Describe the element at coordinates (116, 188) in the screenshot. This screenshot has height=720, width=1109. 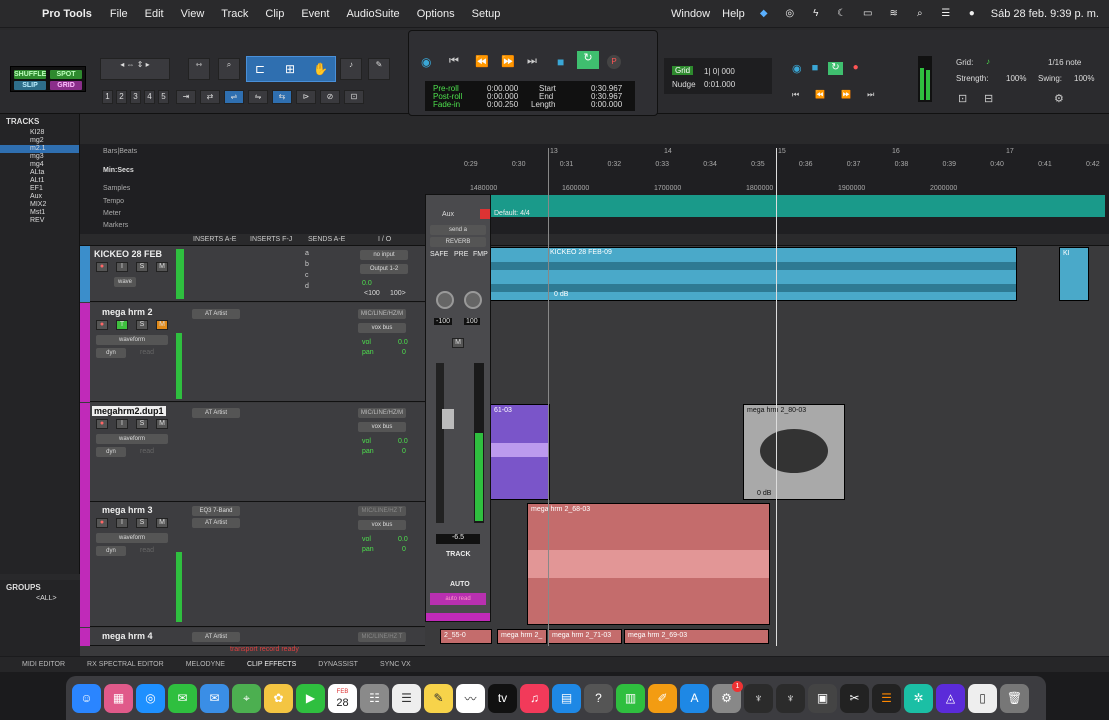
I see `ruler-samples-label: Samples` at that location.